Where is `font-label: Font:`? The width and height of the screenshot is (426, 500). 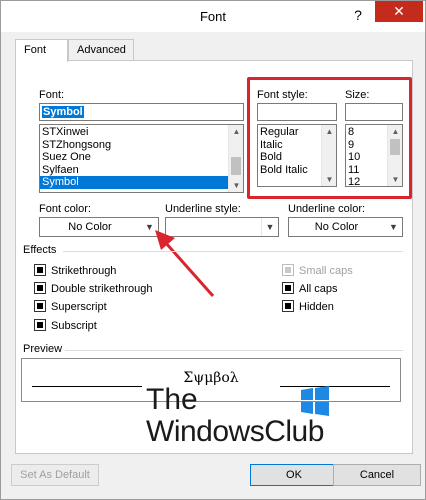
font-label: Font: is located at coordinates (52, 95).